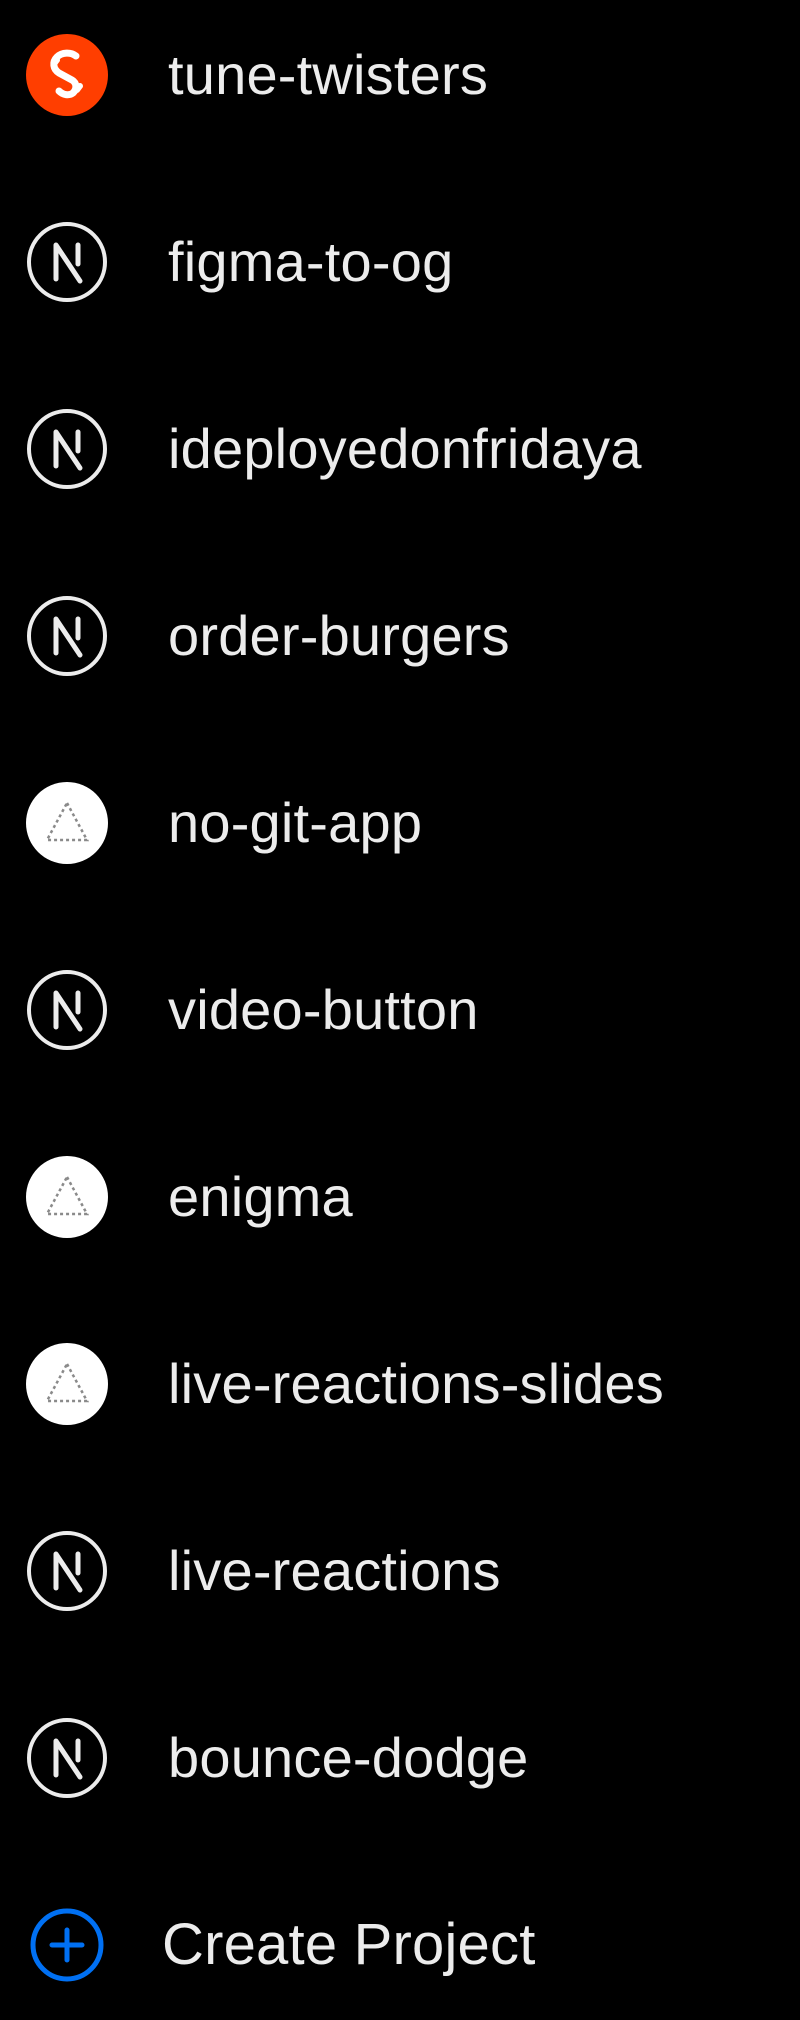  Describe the element at coordinates (405, 448) in the screenshot. I see `project-name: ideployedonfridaya` at that location.